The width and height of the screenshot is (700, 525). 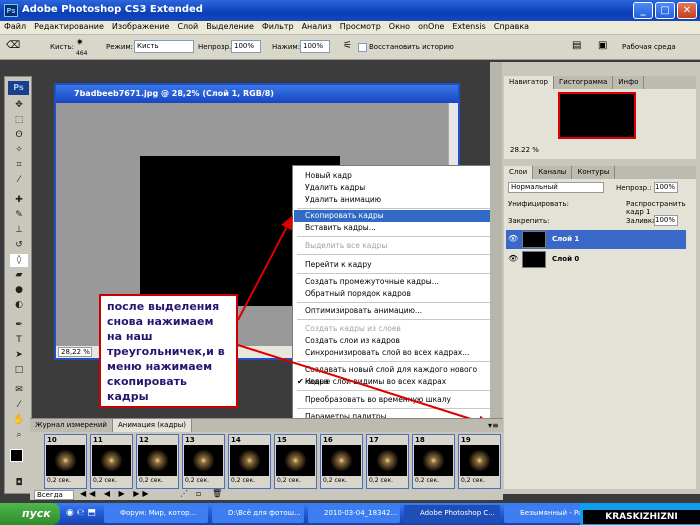 I want to click on frame-number: 12, so click(x=144, y=440).